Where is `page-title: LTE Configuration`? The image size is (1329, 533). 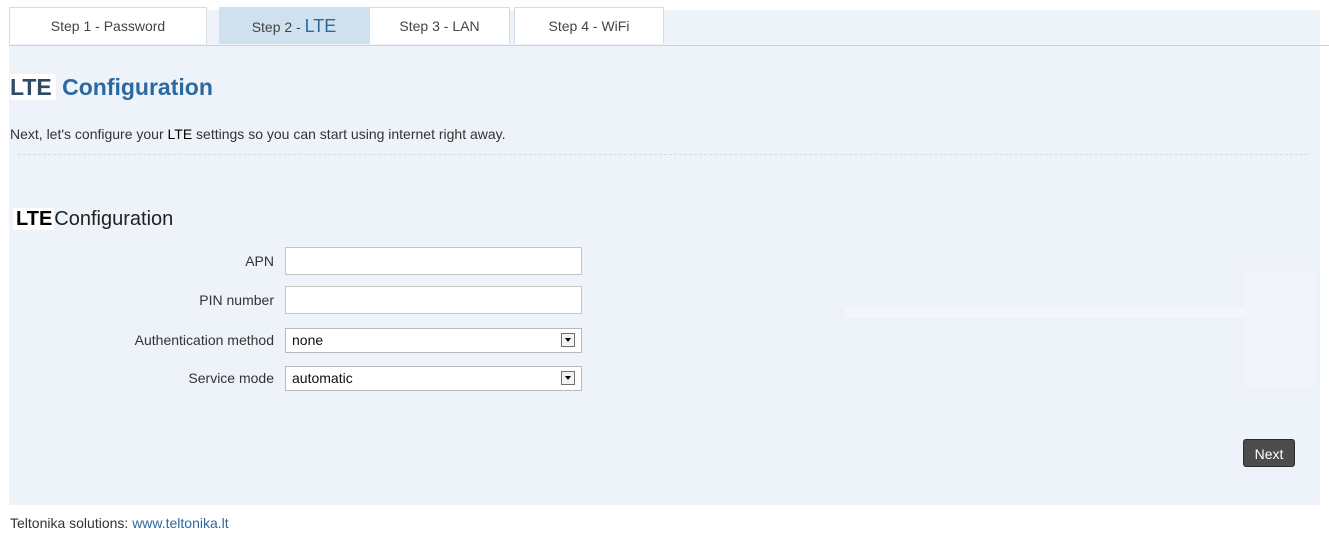 page-title: LTE Configuration is located at coordinates (111, 87).